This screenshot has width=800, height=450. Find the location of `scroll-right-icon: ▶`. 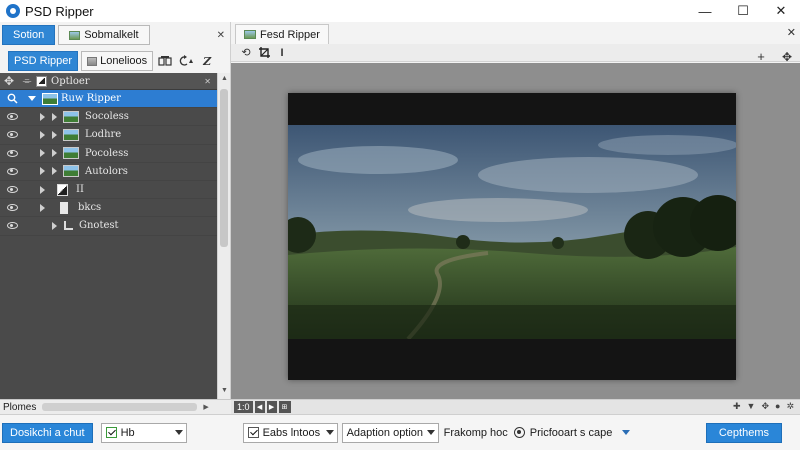

scroll-right-icon: ▶ is located at coordinates (205, 407).